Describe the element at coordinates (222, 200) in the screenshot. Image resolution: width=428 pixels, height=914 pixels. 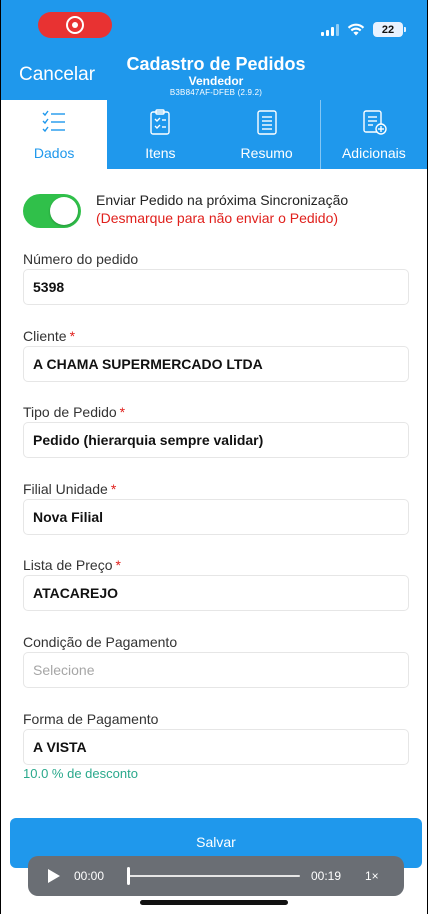
I see `sync-label: Enviar Pedido na próxima Sincronização` at that location.